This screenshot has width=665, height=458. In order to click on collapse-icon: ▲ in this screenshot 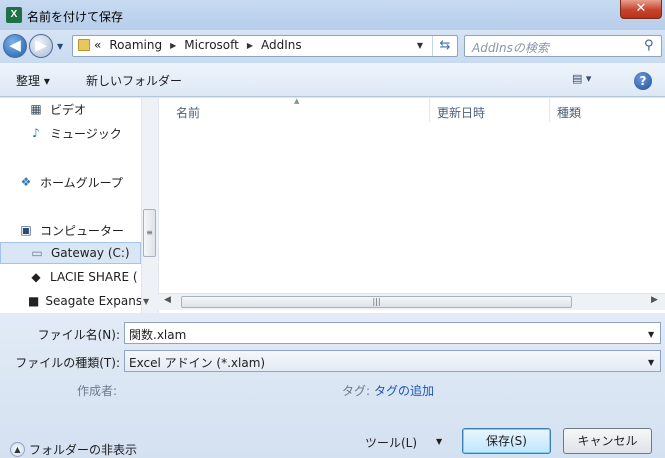, I will do `click(17, 449)`.